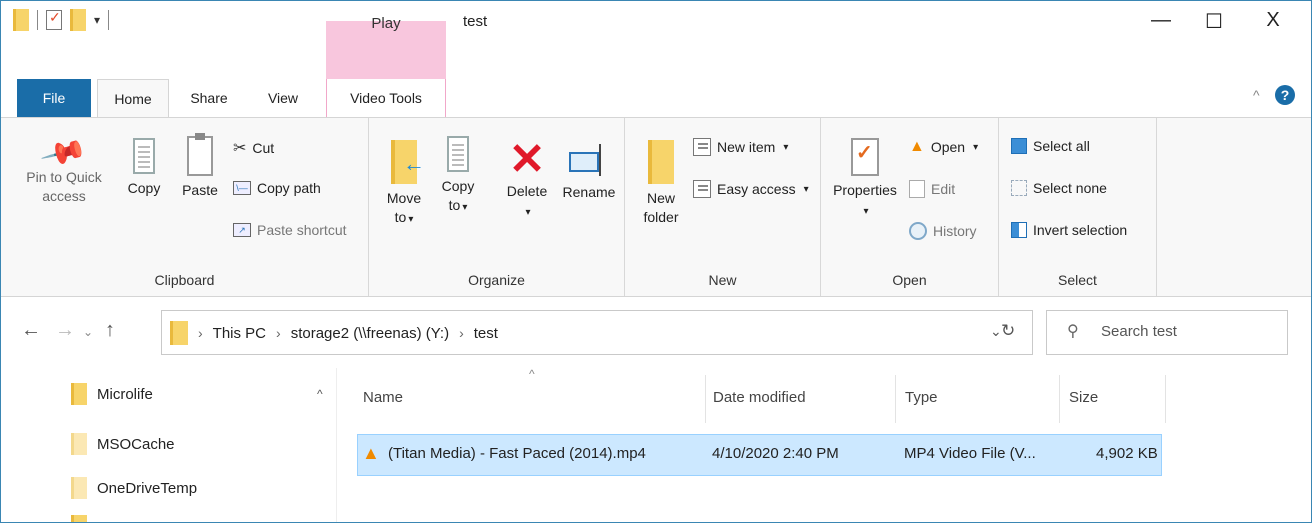 This screenshot has width=1312, height=523. I want to click on select-all-label: Select all, so click(1061, 146).